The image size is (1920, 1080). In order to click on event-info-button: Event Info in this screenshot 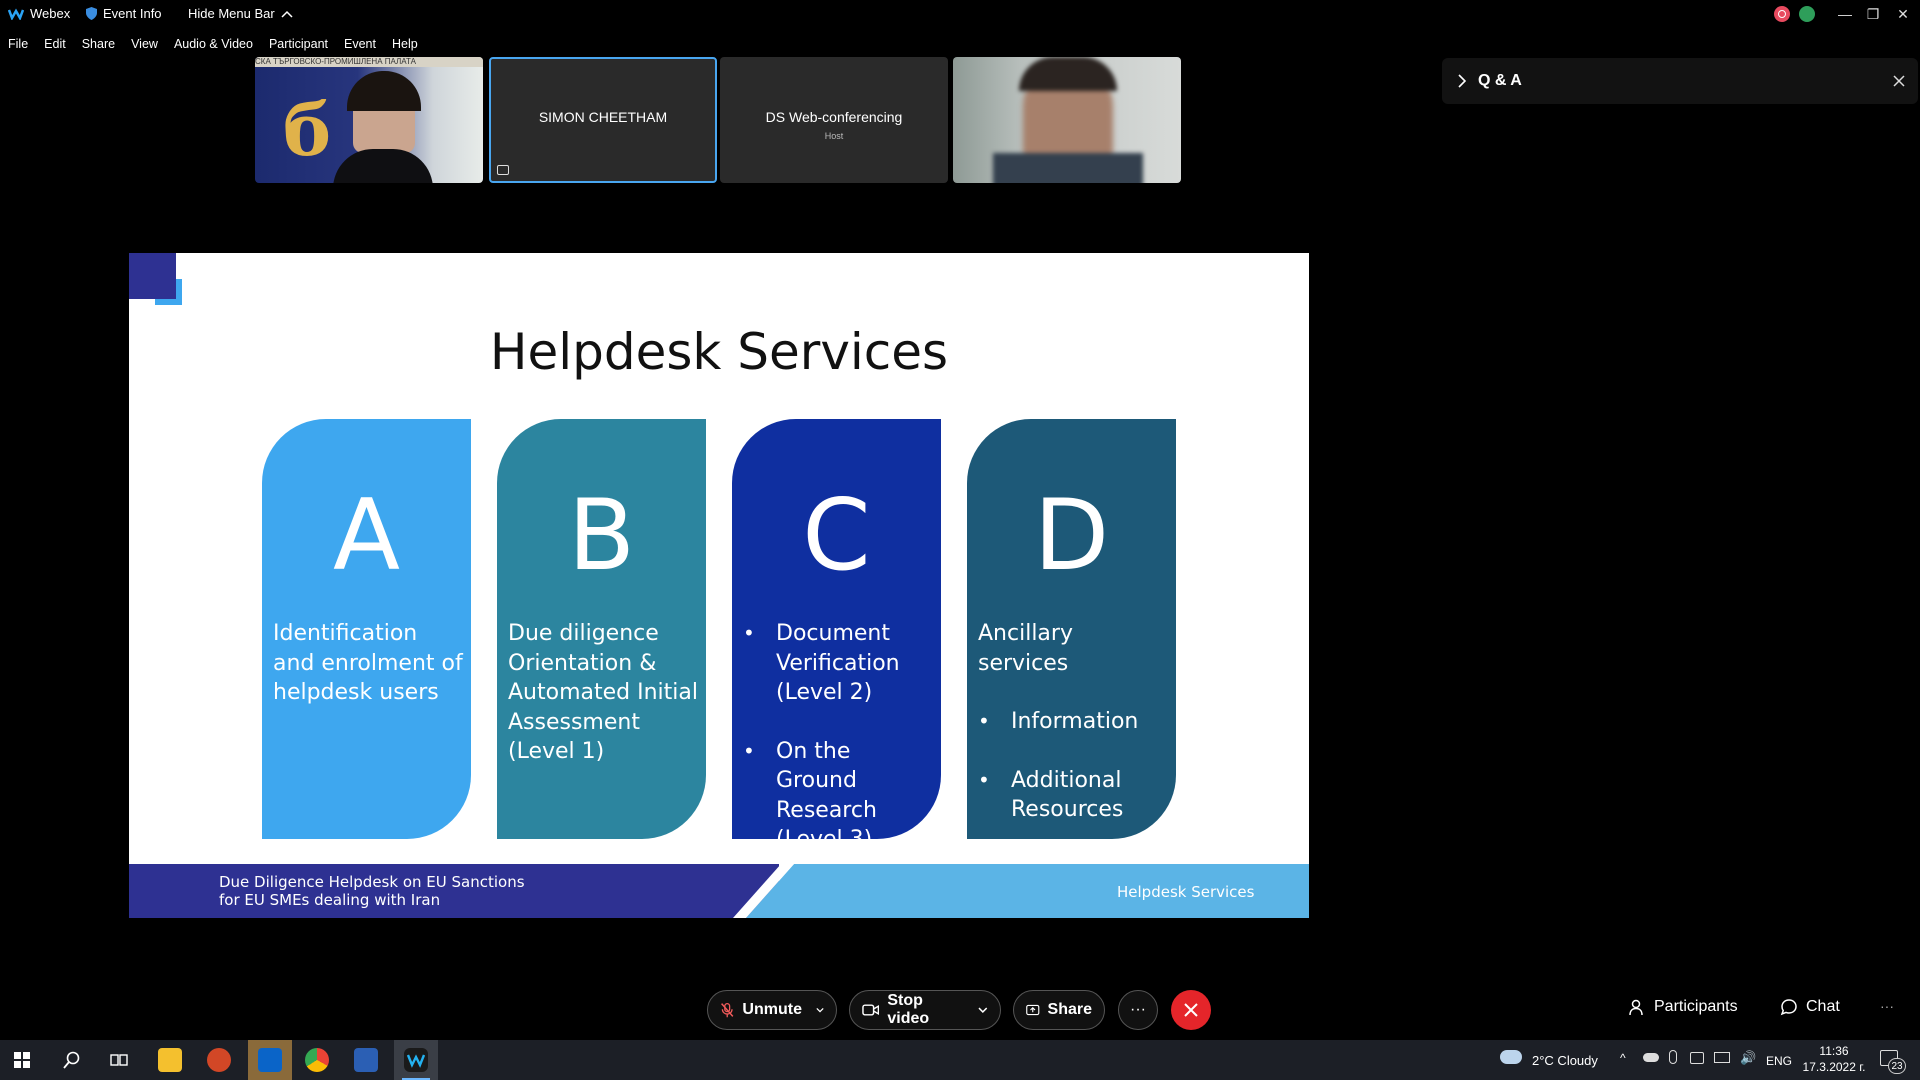, I will do `click(124, 13)`.